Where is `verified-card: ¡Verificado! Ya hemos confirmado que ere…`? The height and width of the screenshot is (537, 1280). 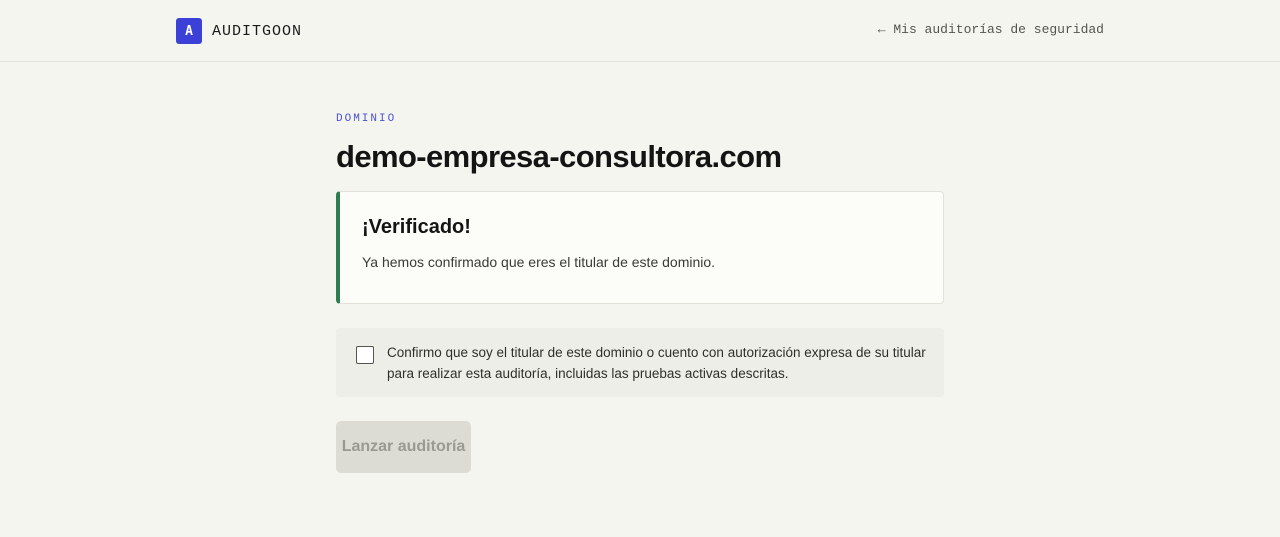 verified-card: ¡Verificado! Ya hemos confirmado que ere… is located at coordinates (640, 247).